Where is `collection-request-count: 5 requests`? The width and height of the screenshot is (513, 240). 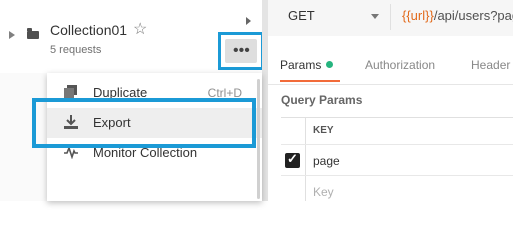 collection-request-count: 5 requests is located at coordinates (76, 50).